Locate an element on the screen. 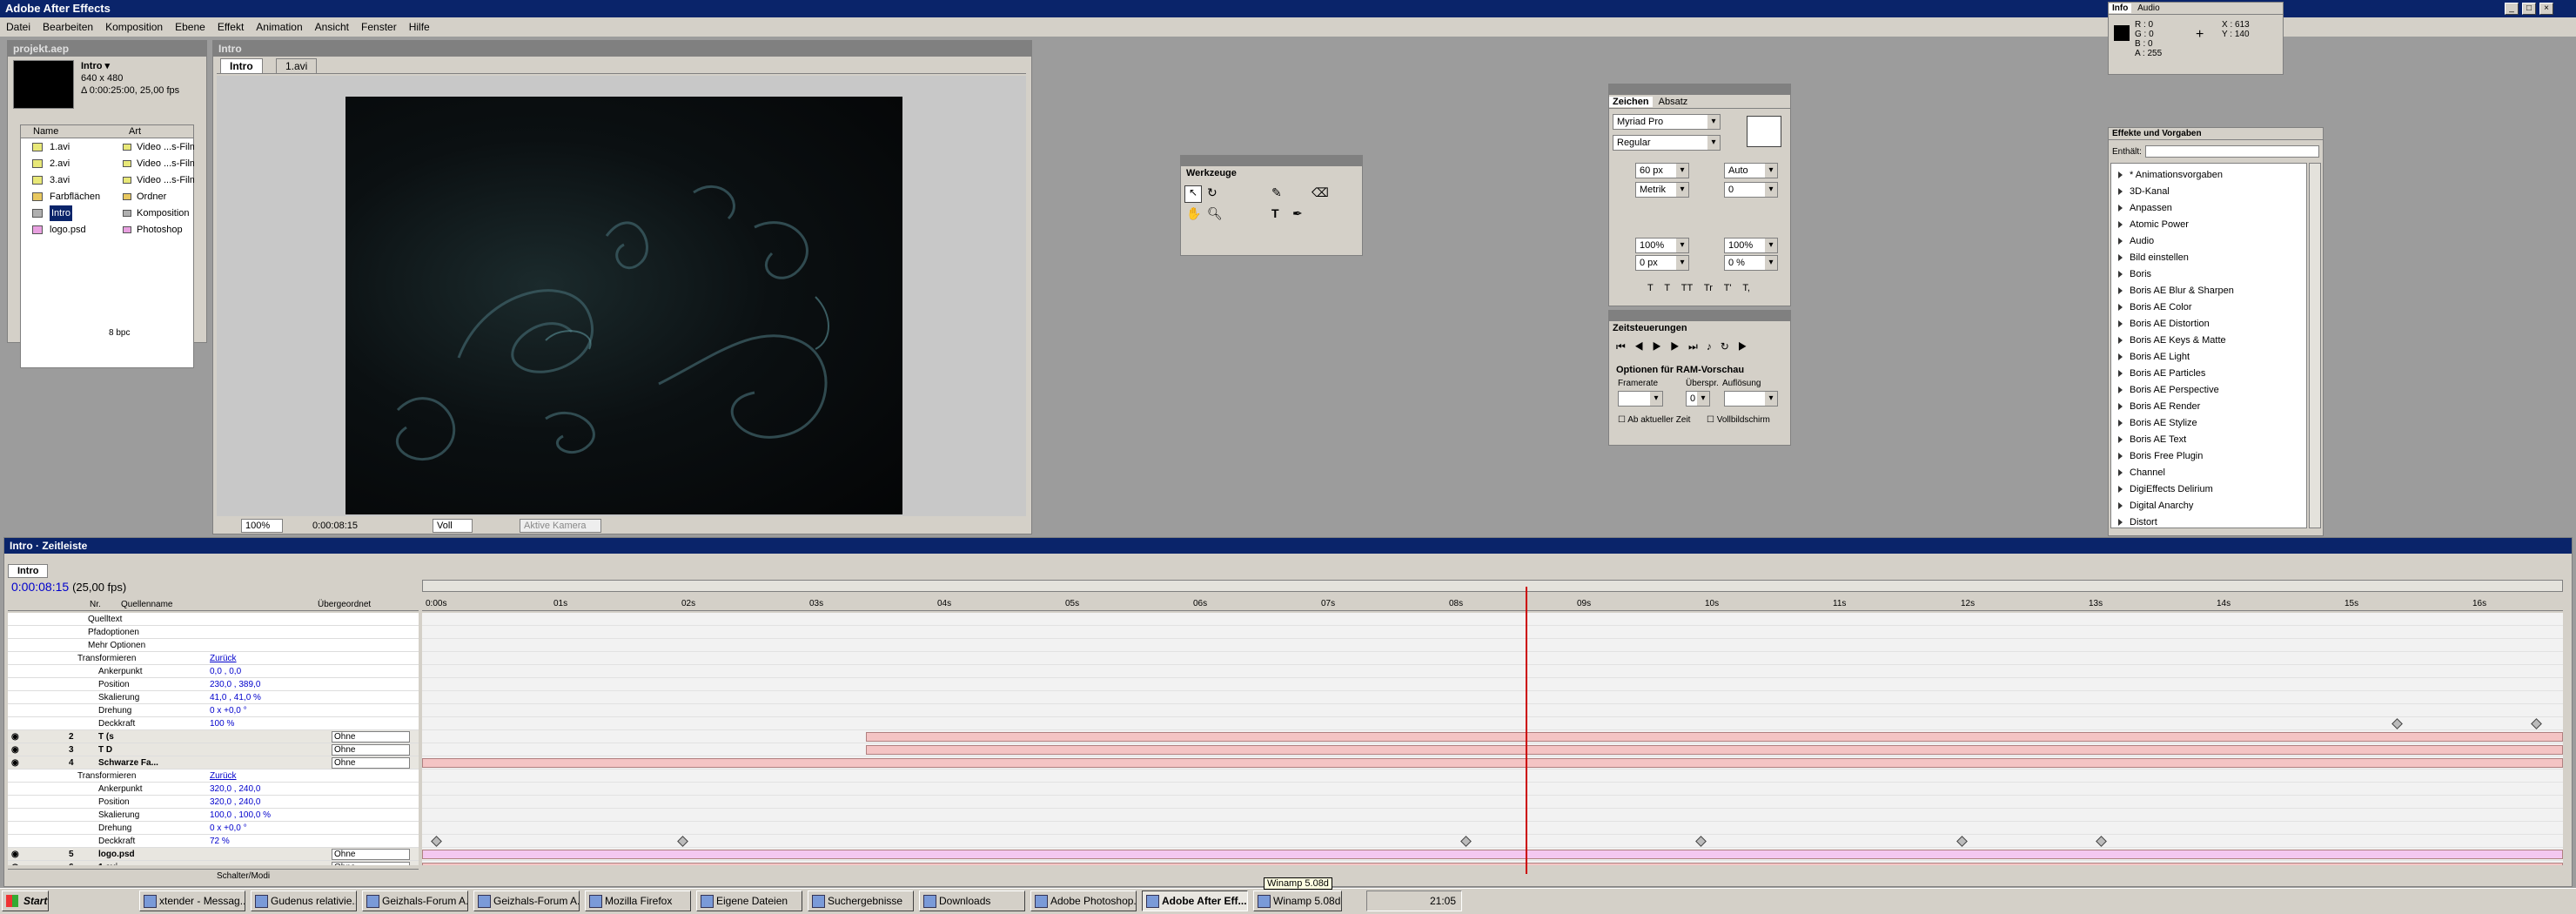 Image resolution: width=2576 pixels, height=914 pixels. effects-category: Boris is located at coordinates (2134, 274).